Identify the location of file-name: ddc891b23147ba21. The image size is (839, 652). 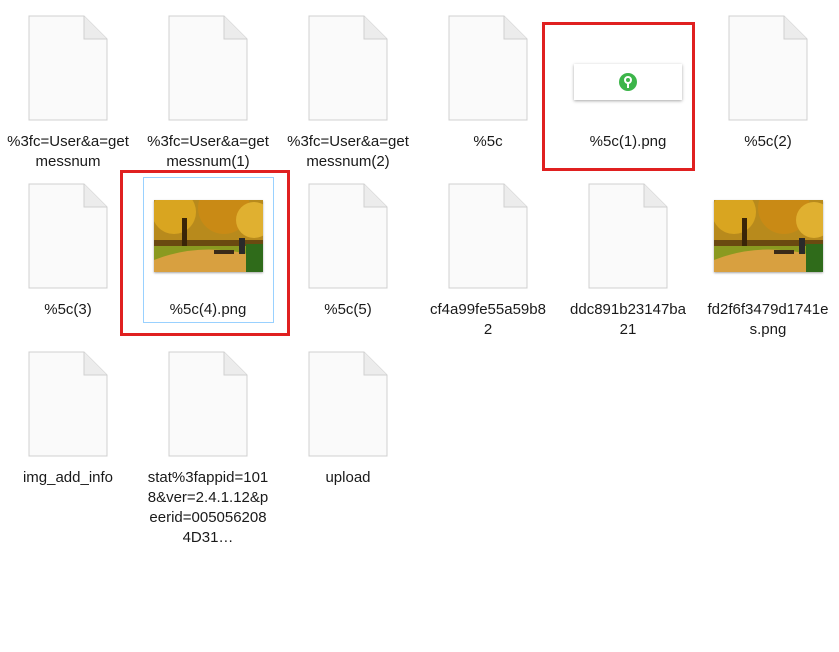
(628, 319).